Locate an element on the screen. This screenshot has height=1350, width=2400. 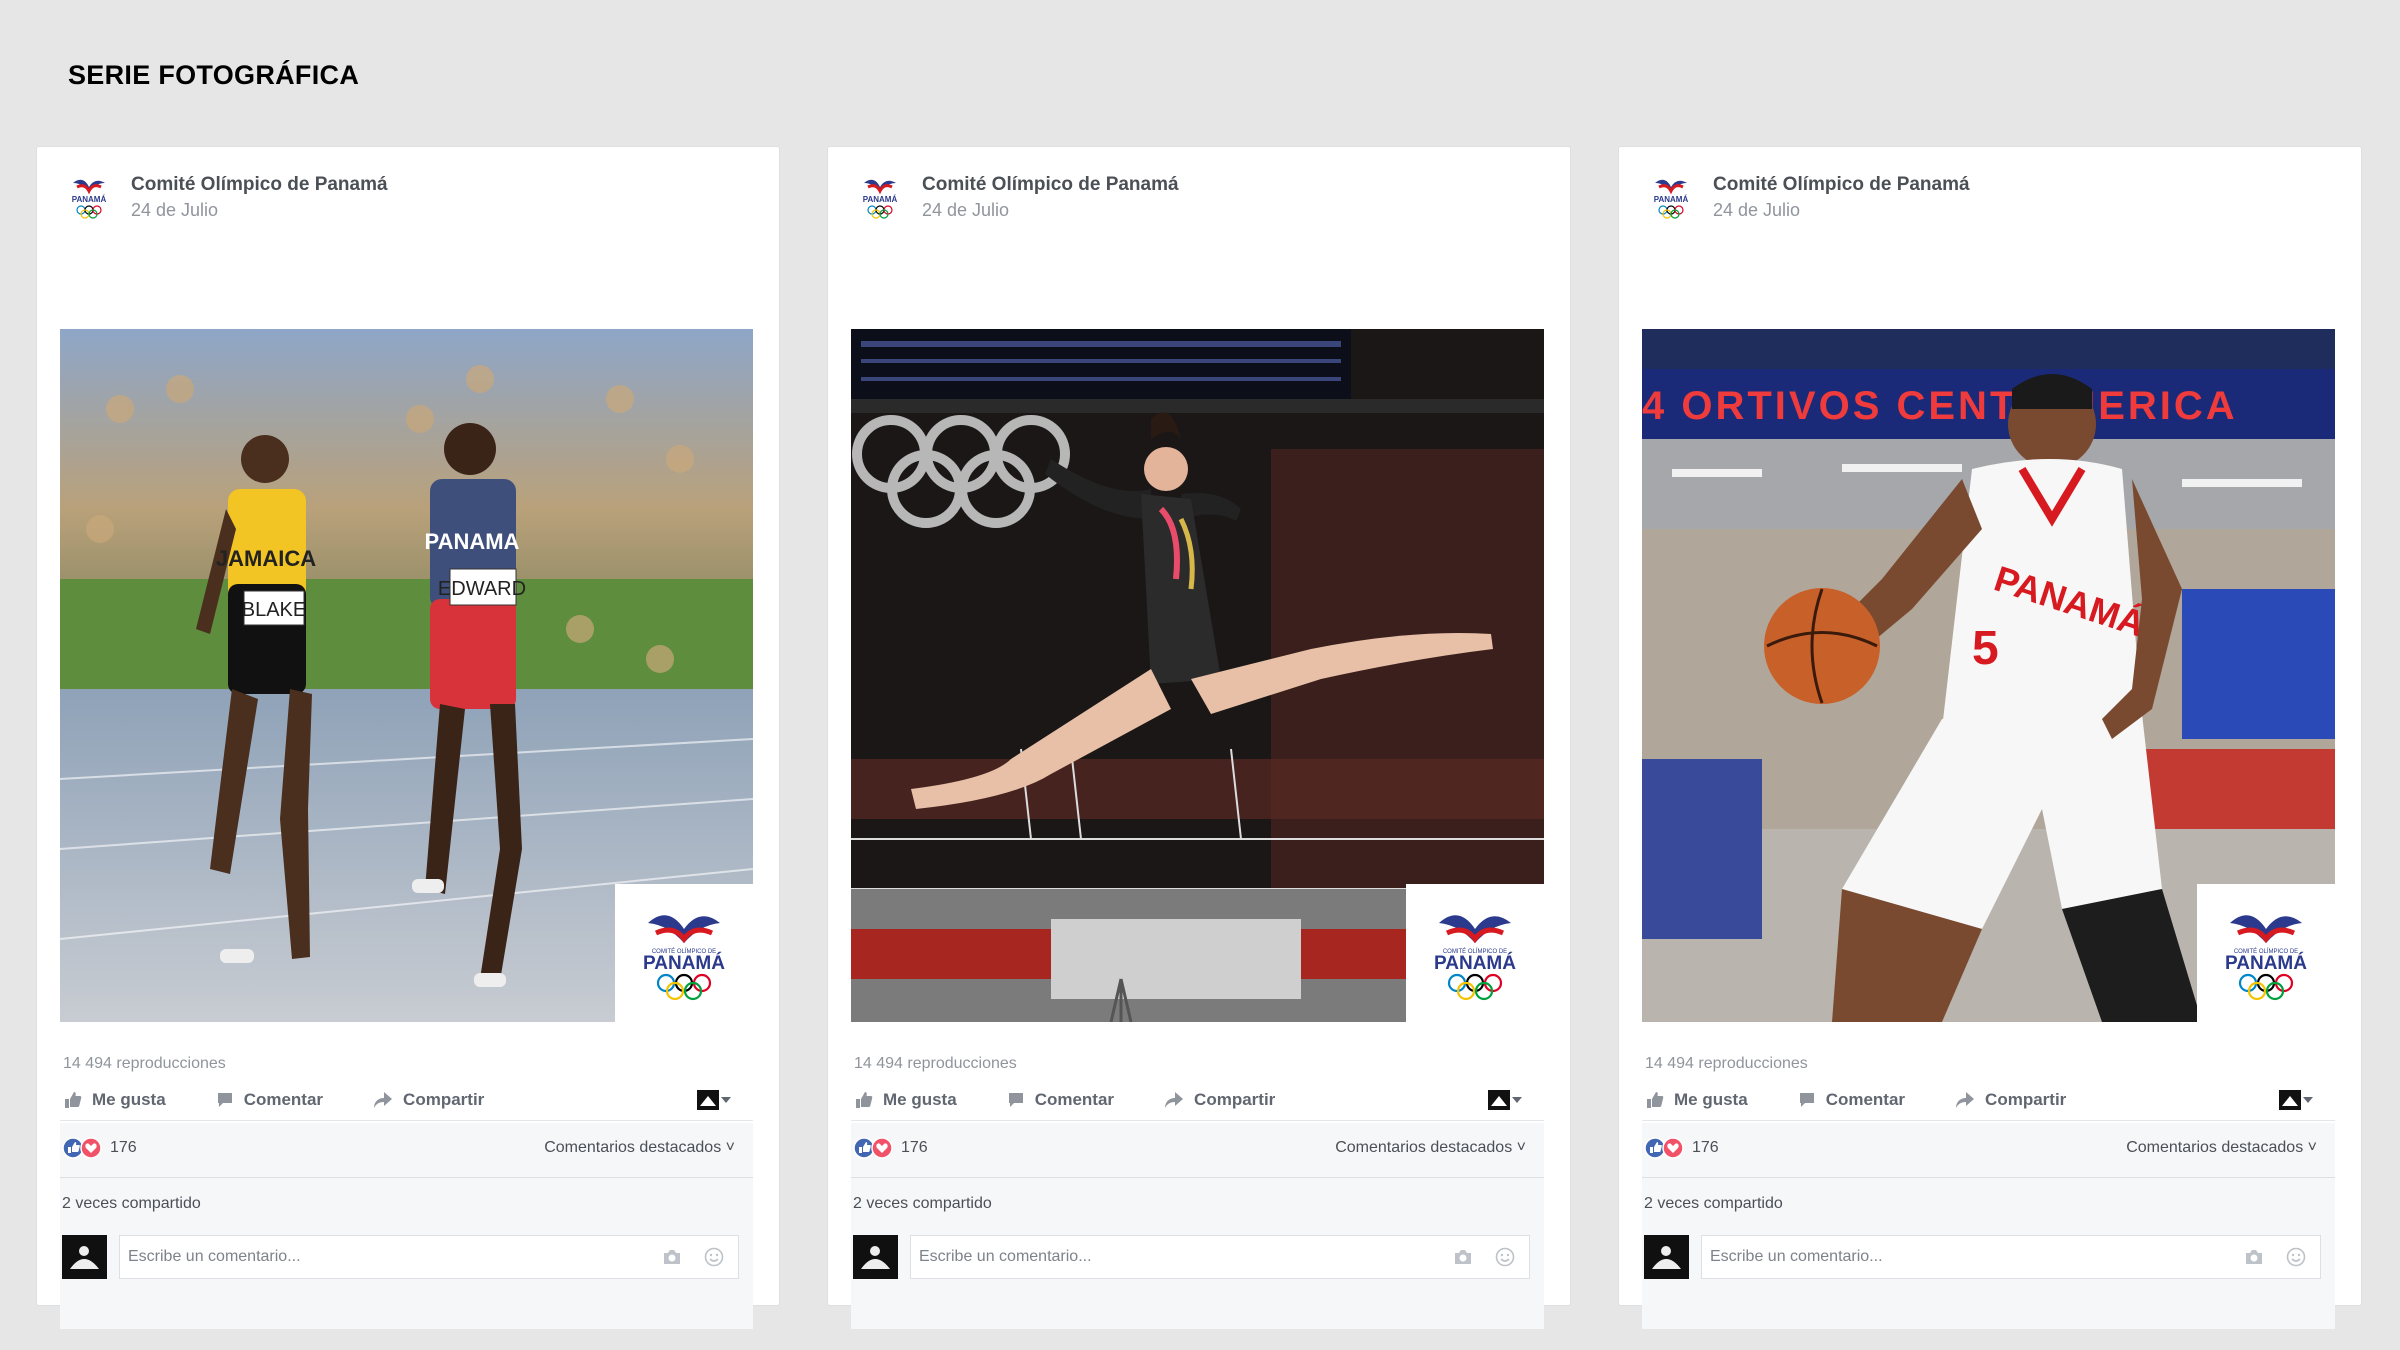
svg-text: BLAKE is located at coordinates (274, 610).